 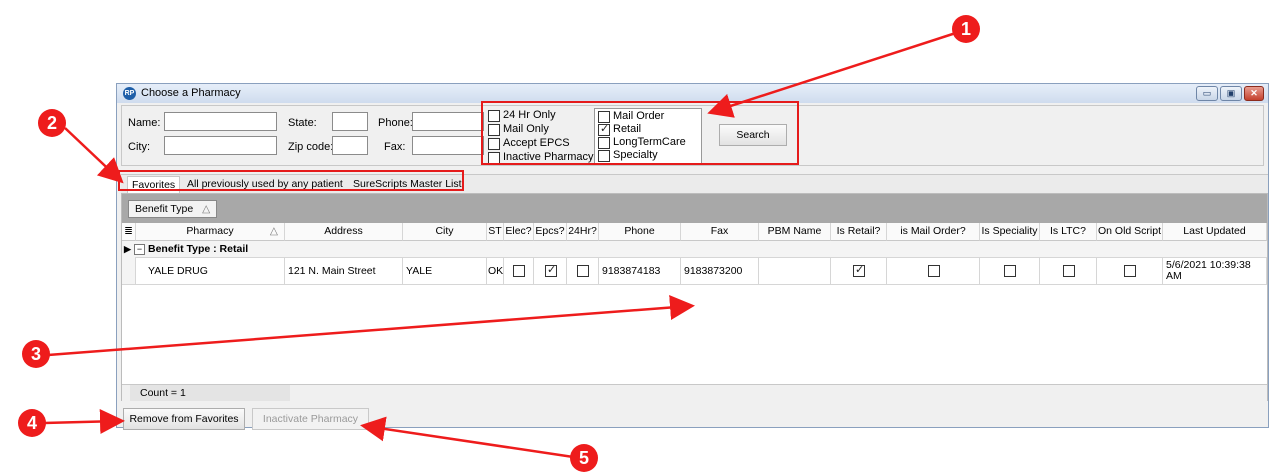 What do you see at coordinates (220, 145) in the screenshot?
I see `city-input` at bounding box center [220, 145].